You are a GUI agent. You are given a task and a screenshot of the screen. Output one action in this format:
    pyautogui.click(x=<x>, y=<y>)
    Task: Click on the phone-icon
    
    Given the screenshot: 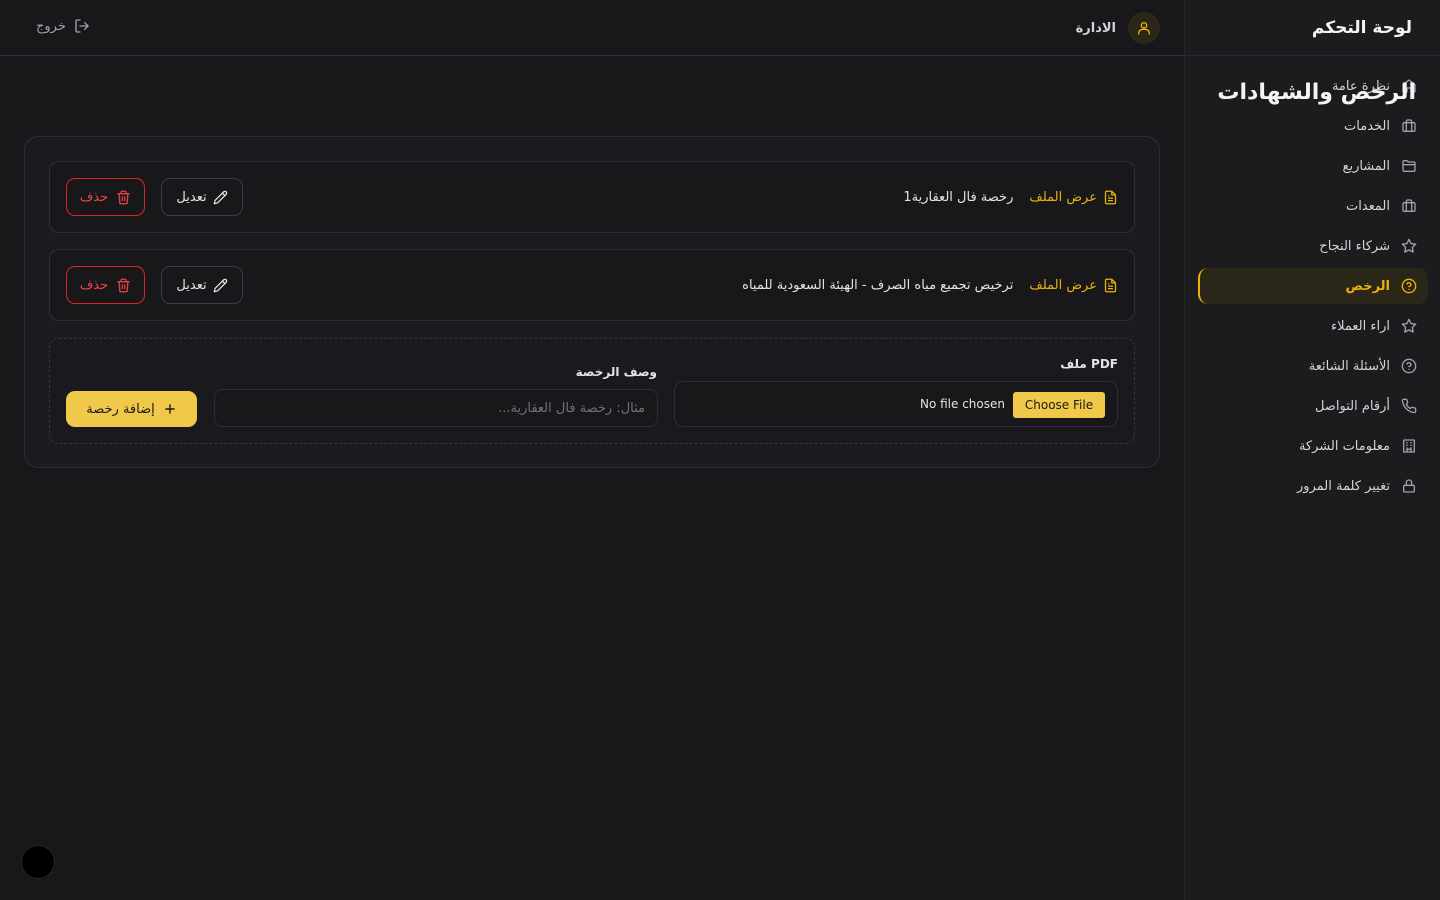 What is the action you would take?
    pyautogui.click(x=1409, y=406)
    